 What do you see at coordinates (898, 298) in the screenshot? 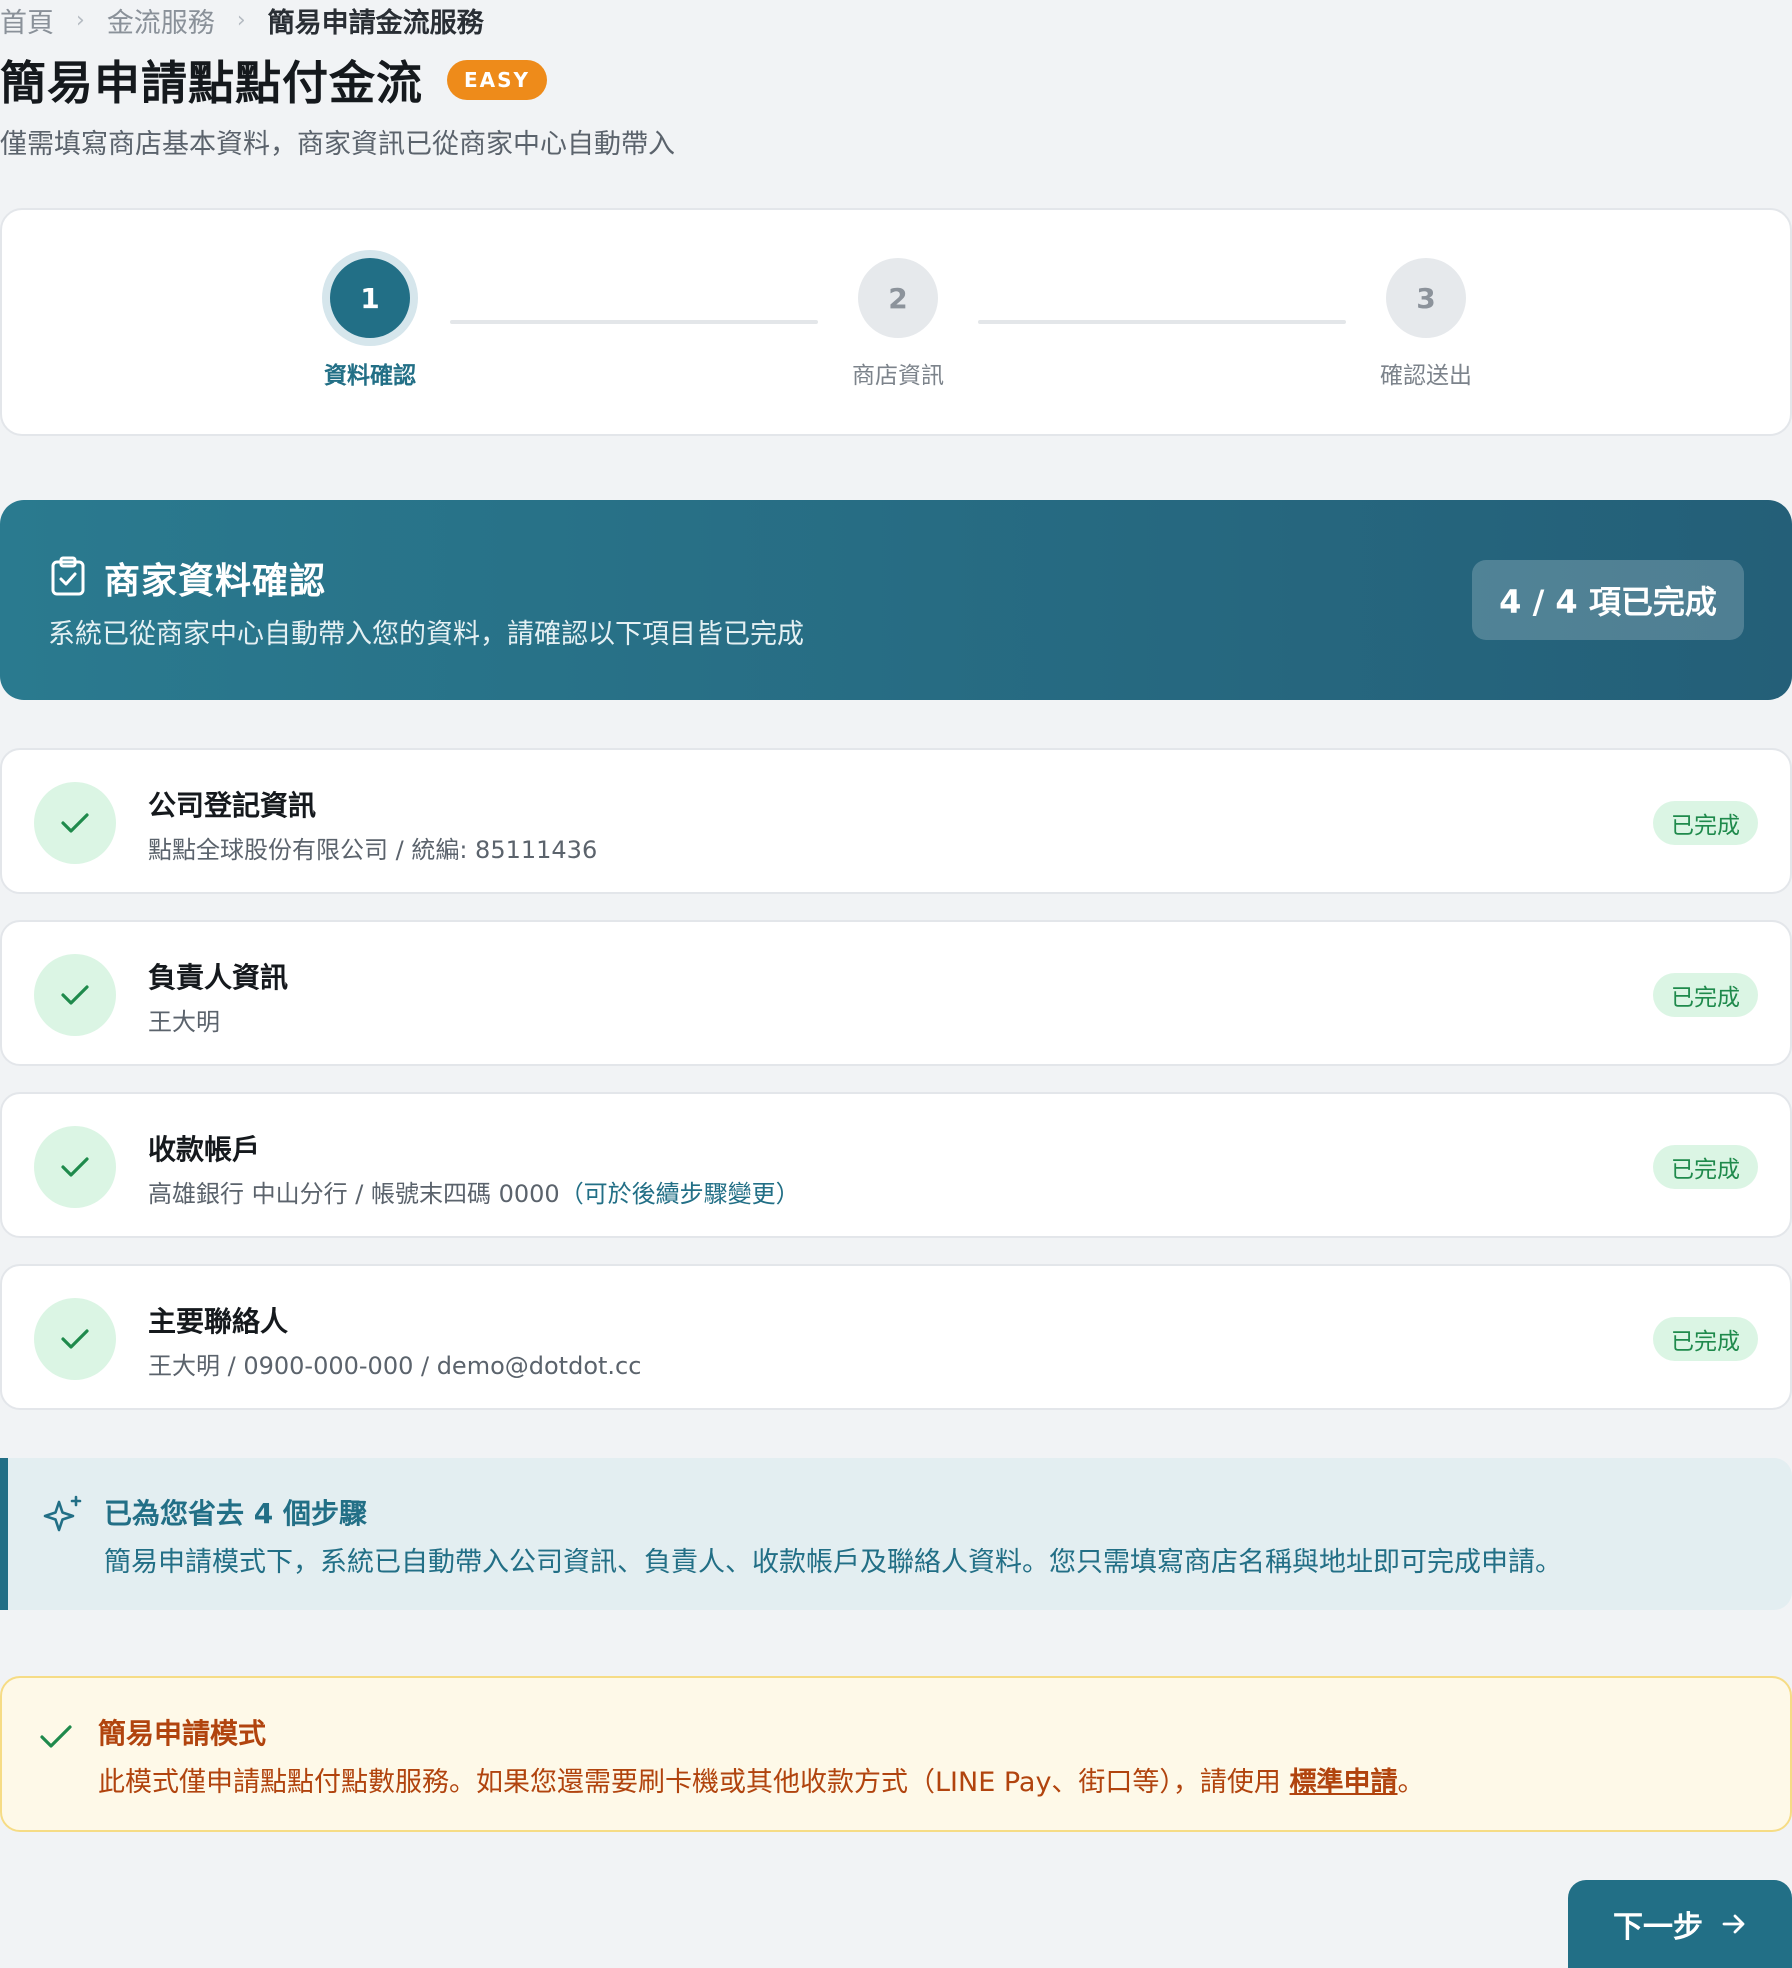
I see `step-2-number: 2` at bounding box center [898, 298].